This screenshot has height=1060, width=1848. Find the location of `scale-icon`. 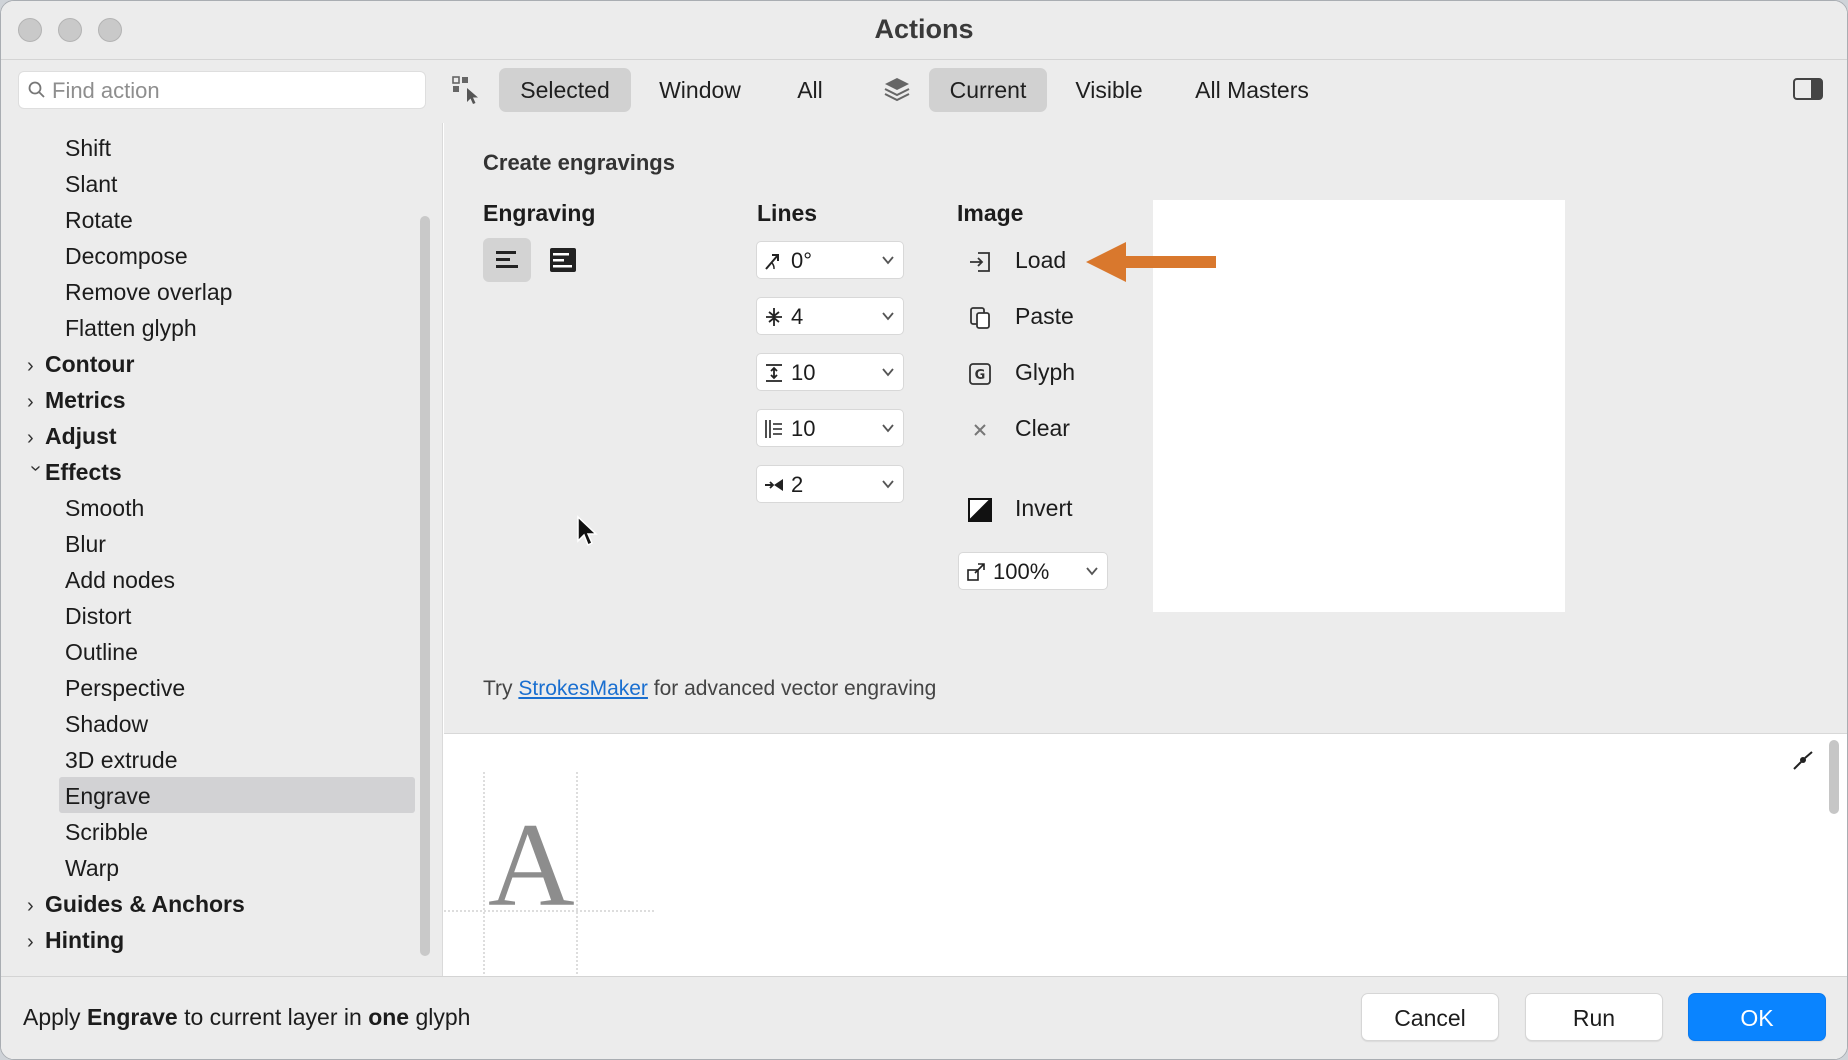

scale-icon is located at coordinates (976, 572).